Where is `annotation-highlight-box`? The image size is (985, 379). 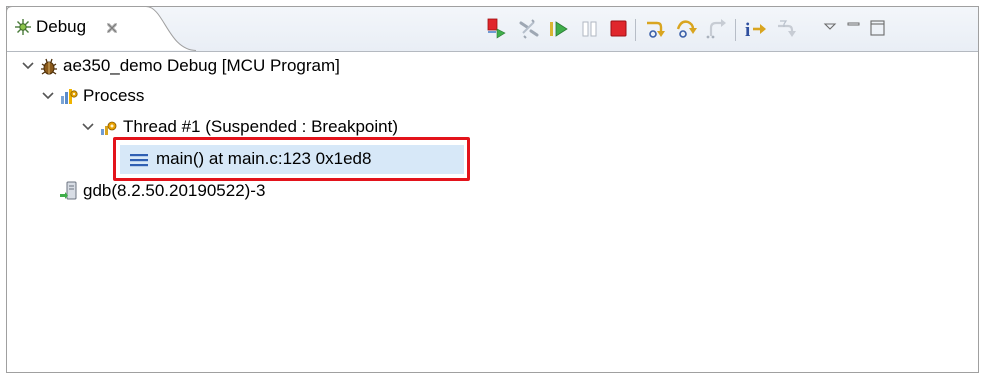 annotation-highlight-box is located at coordinates (291, 159).